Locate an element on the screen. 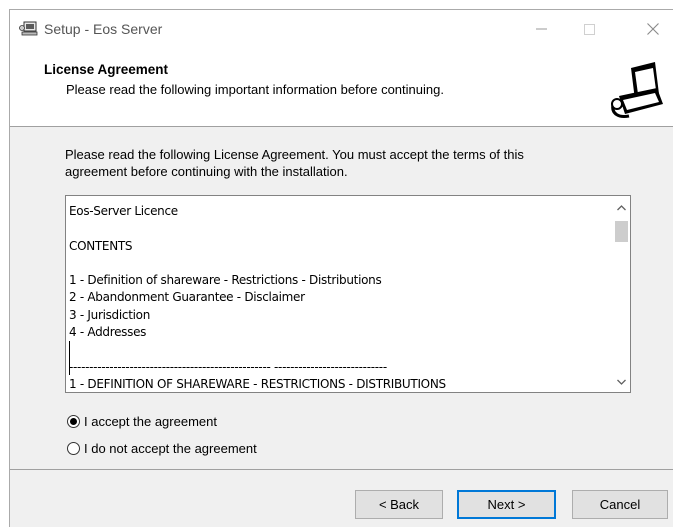 This screenshot has height=527, width=673. license-line: 2 - Abandonment Guarantee - Disclaimer is located at coordinates (187, 297).